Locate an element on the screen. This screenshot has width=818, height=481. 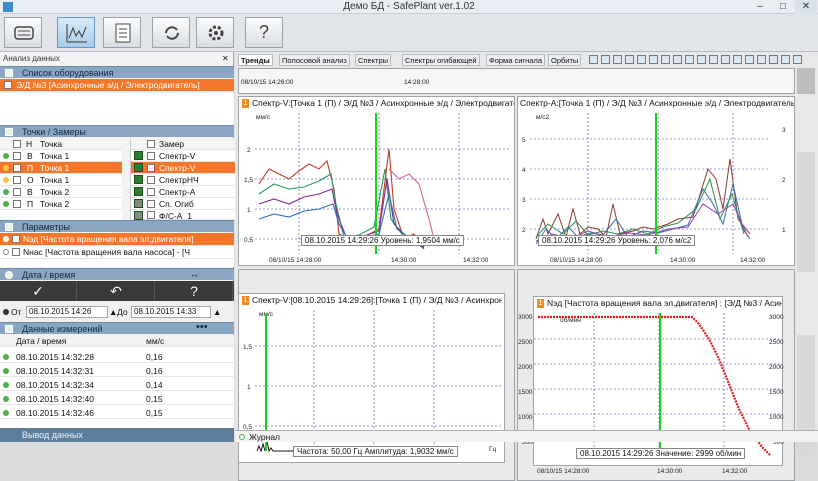
radio-icon is located at coordinates (6, 312).